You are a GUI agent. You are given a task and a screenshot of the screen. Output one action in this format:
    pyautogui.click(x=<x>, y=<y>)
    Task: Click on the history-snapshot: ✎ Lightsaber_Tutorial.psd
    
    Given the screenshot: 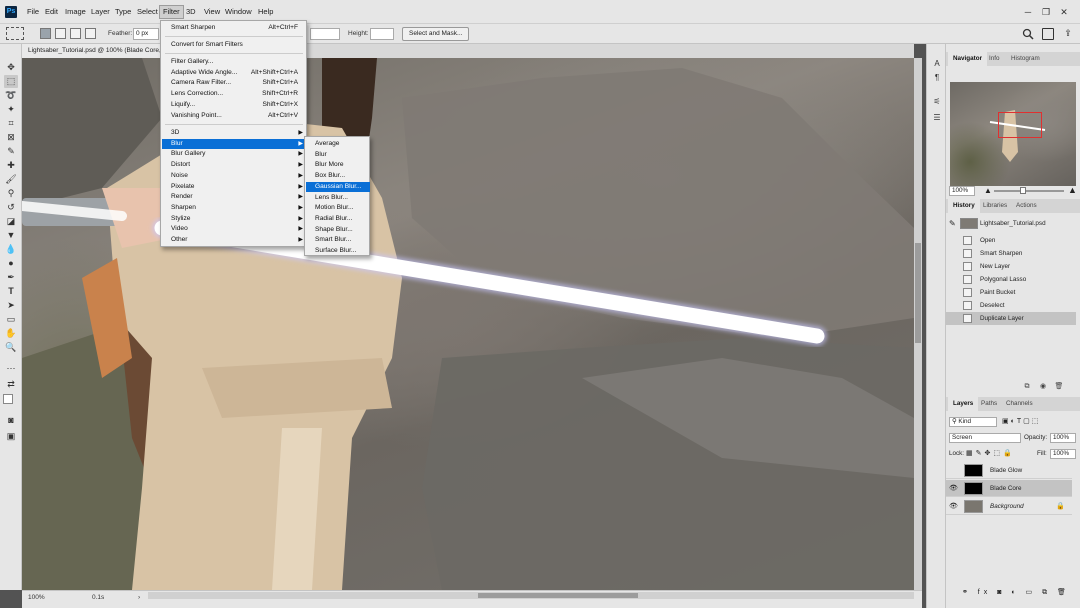 What is the action you would take?
    pyautogui.click(x=1011, y=223)
    